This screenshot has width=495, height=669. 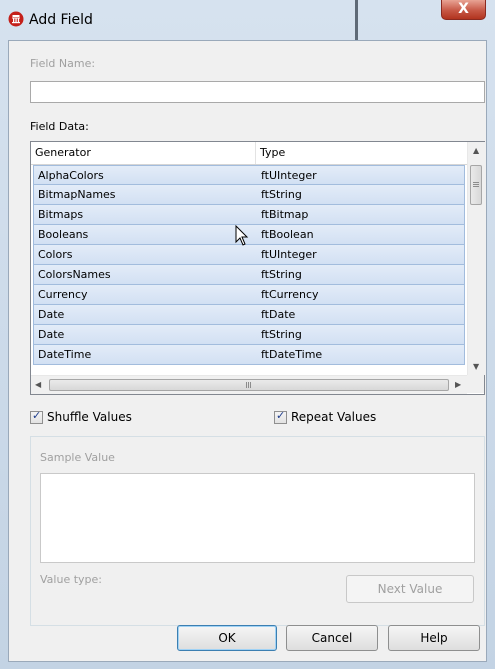 What do you see at coordinates (475, 384) in the screenshot?
I see `scroll-corner` at bounding box center [475, 384].